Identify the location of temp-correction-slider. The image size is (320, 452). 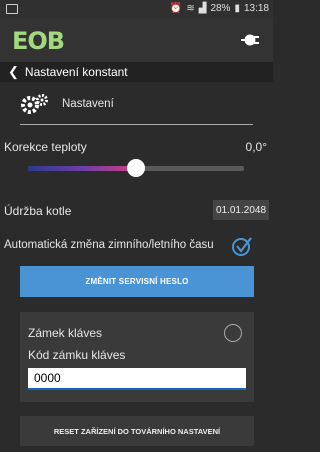
(136, 168).